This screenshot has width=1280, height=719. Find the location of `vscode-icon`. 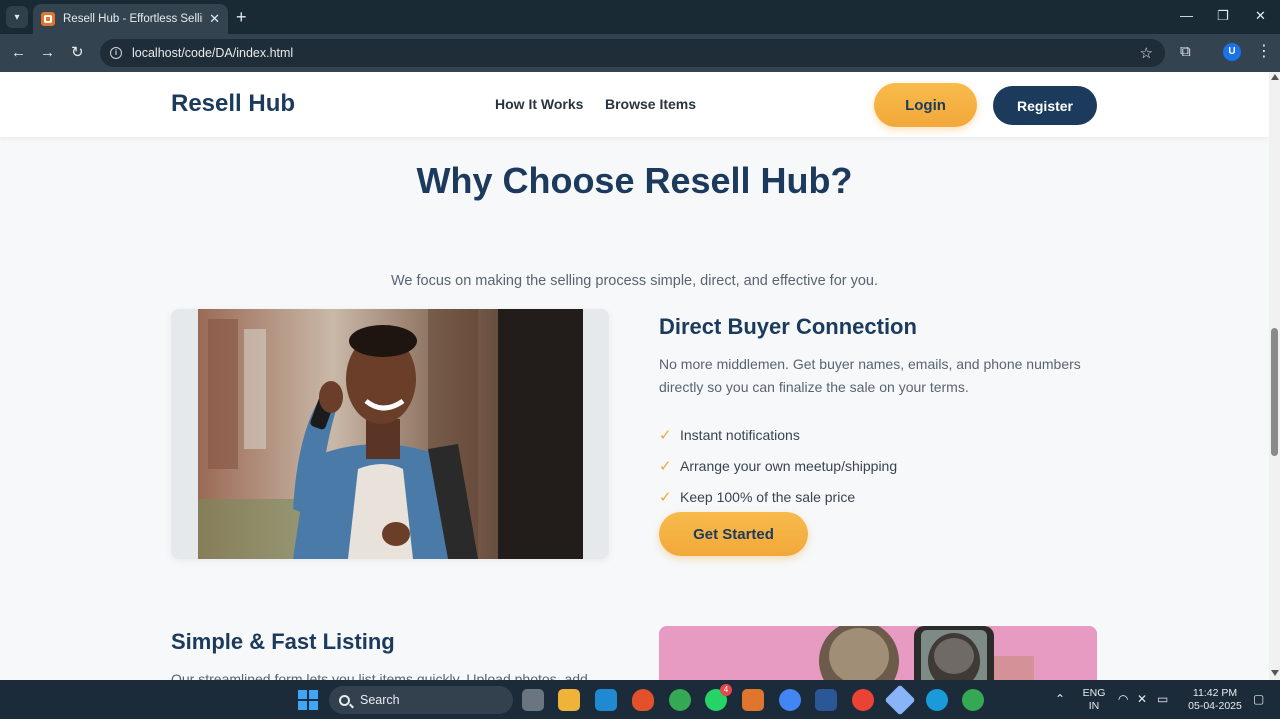

vscode-icon is located at coordinates (606, 700).